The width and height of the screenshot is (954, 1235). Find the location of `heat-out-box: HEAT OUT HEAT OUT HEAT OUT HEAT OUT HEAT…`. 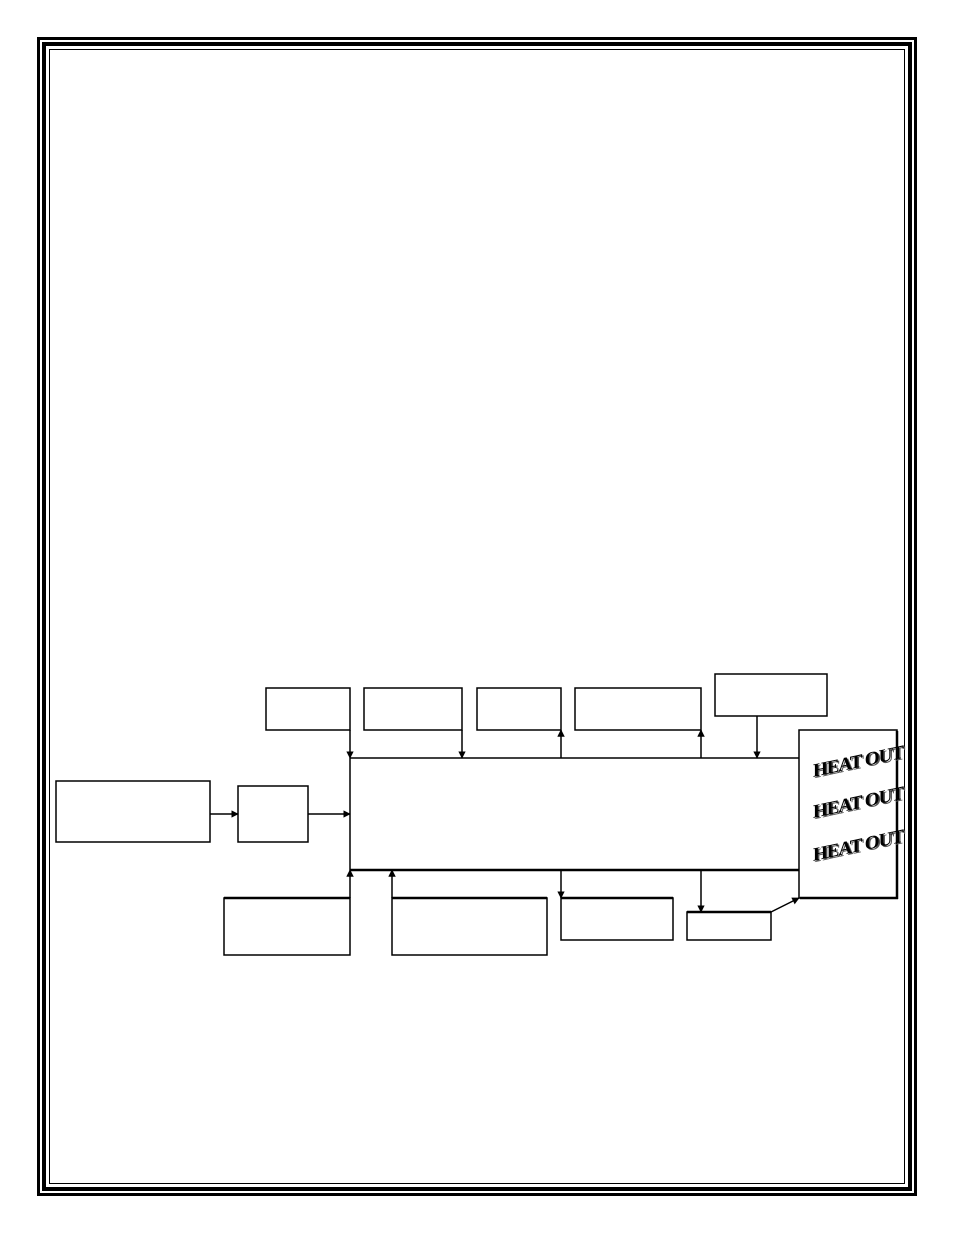

heat-out-box: HEAT OUT HEAT OUT HEAT OUT HEAT OUT HEAT… is located at coordinates (852, 814).